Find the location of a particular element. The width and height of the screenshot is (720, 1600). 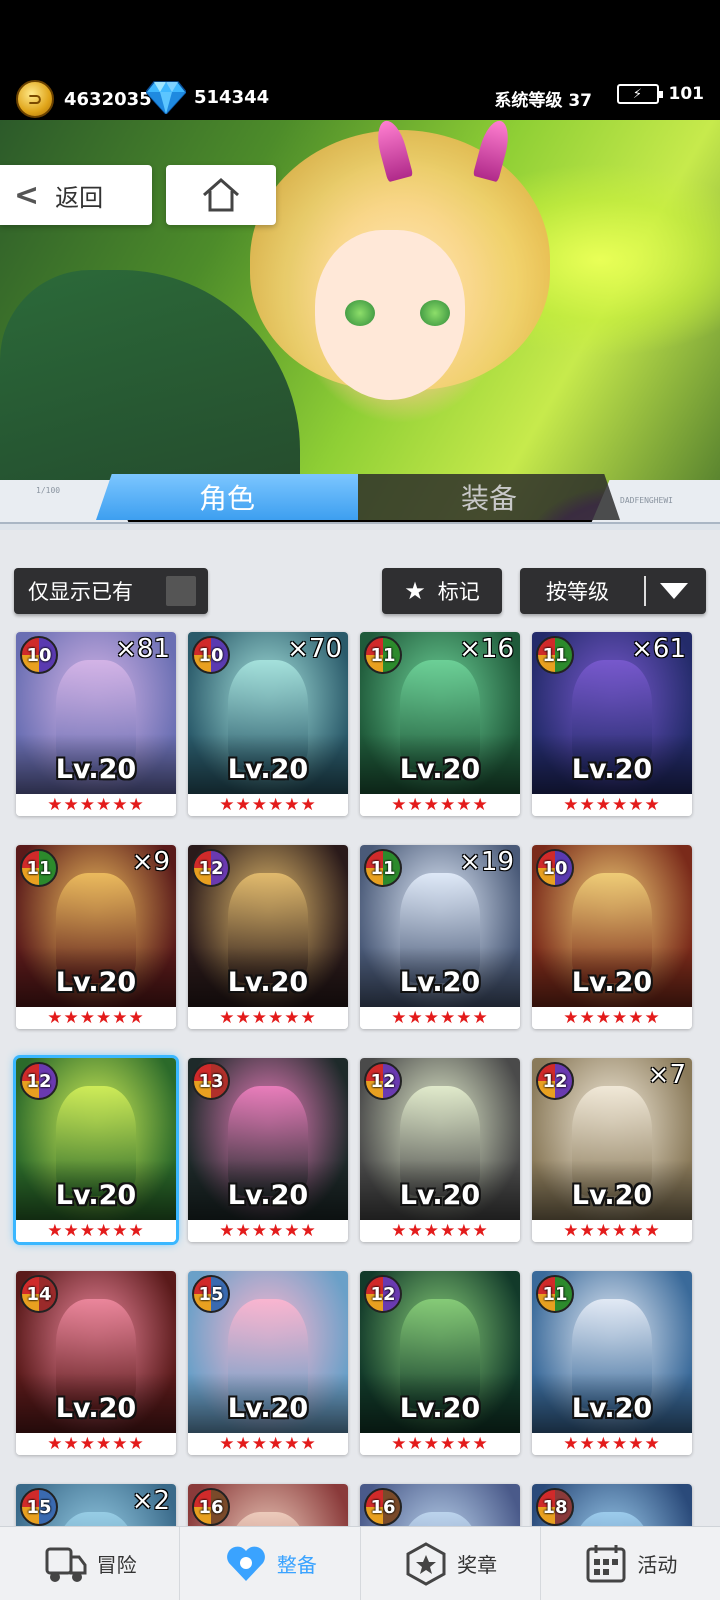

owned-only-toggle: 仅显示已有 is located at coordinates (111, 591).